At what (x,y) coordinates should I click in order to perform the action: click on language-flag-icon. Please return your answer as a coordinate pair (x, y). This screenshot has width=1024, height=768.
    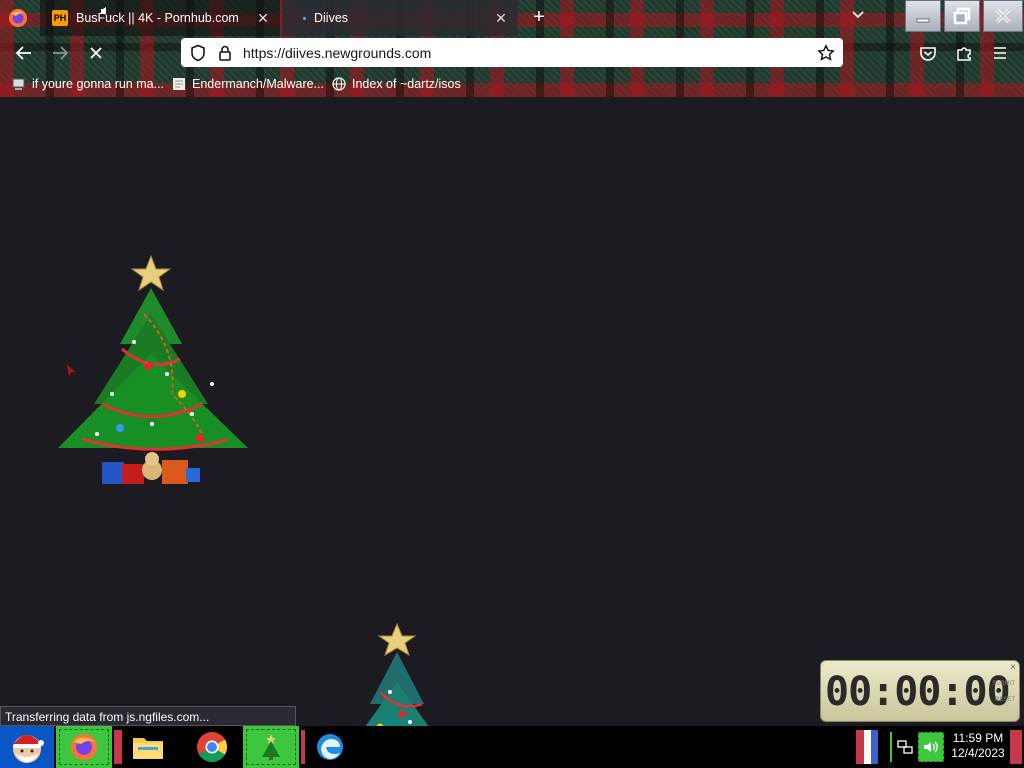
    Looking at the image, I should click on (867, 747).